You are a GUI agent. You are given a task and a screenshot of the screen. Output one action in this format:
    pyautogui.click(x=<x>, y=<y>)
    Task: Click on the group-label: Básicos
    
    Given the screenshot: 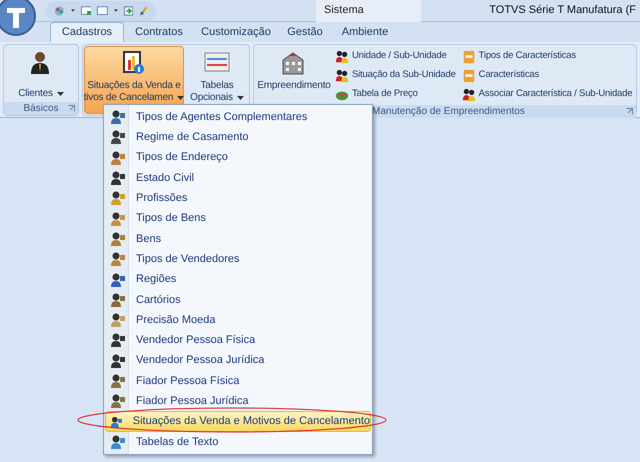 What is the action you would take?
    pyautogui.click(x=40, y=109)
    